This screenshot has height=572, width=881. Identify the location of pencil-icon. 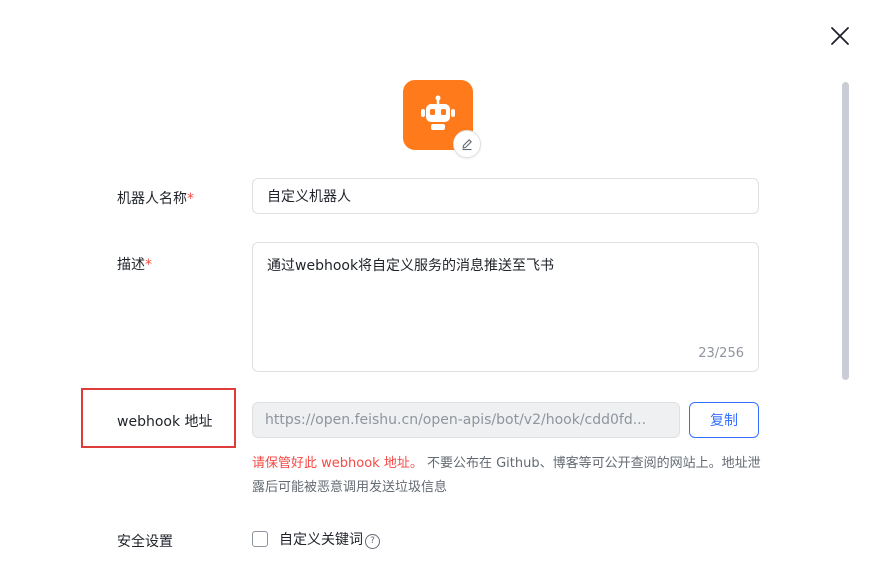
(467, 144).